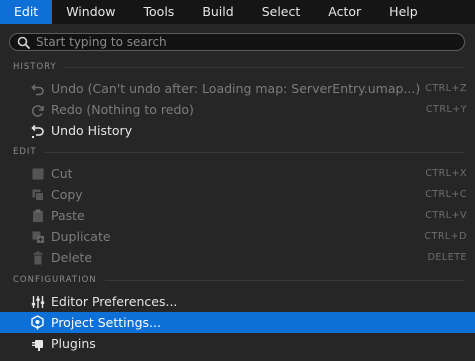 The width and height of the screenshot is (475, 361). Describe the element at coordinates (37, 109) in the screenshot. I see `redo-icon` at that location.